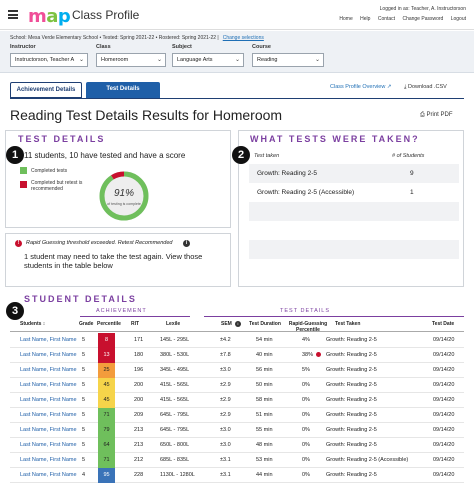 The image size is (474, 504). What do you see at coordinates (46, 90) in the screenshot?
I see `tab-achievement-details: Achievement Details` at bounding box center [46, 90].